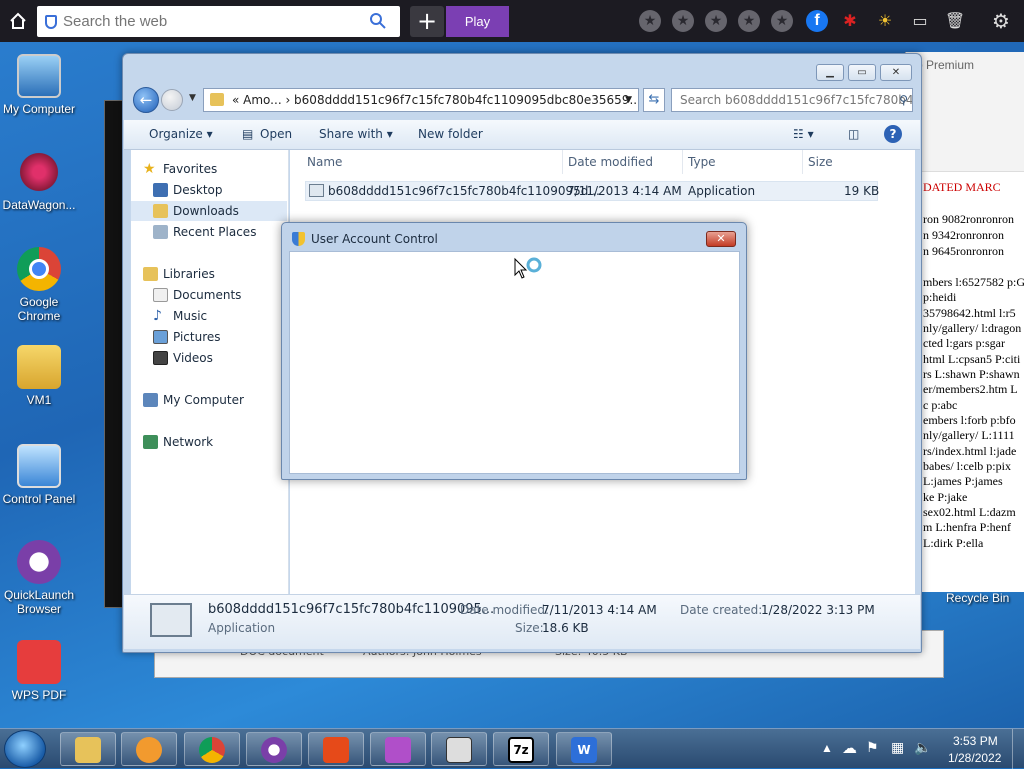 The height and width of the screenshot is (769, 1024). Describe the element at coordinates (198, 190) in the screenshot. I see `nav-label: Desktop` at that location.